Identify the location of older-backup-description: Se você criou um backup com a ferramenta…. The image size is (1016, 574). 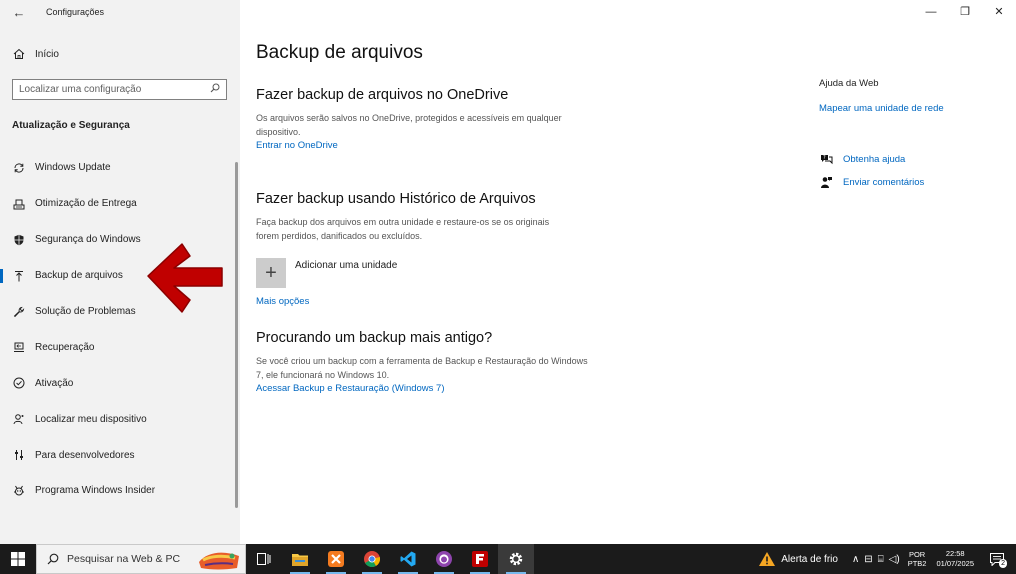
(422, 368).